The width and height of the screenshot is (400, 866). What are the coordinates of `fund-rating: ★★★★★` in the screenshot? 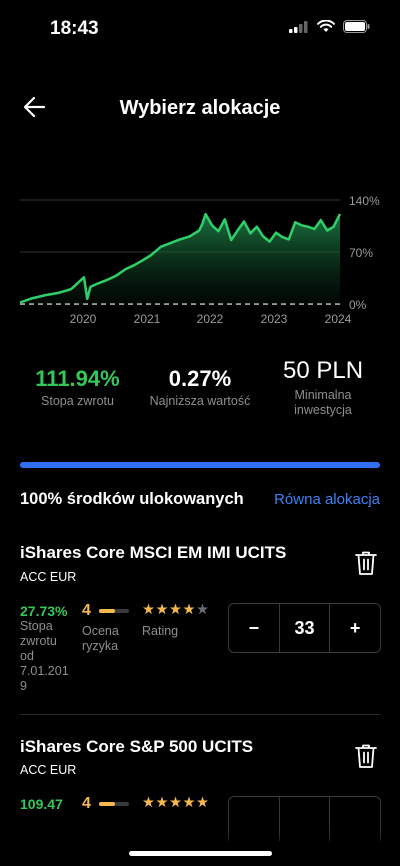 It's located at (182, 803).